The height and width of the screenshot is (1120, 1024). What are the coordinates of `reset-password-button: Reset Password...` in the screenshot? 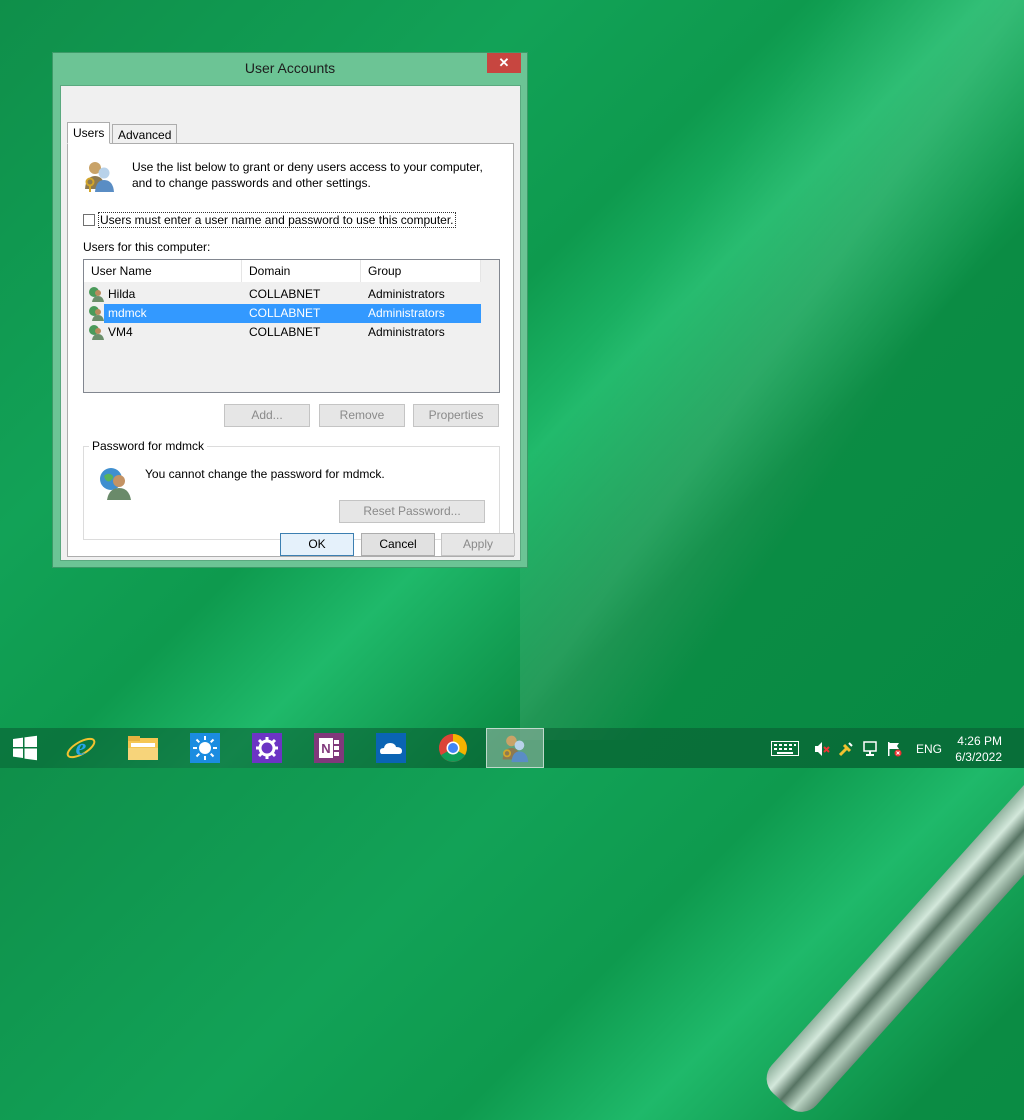 It's located at (412, 511).